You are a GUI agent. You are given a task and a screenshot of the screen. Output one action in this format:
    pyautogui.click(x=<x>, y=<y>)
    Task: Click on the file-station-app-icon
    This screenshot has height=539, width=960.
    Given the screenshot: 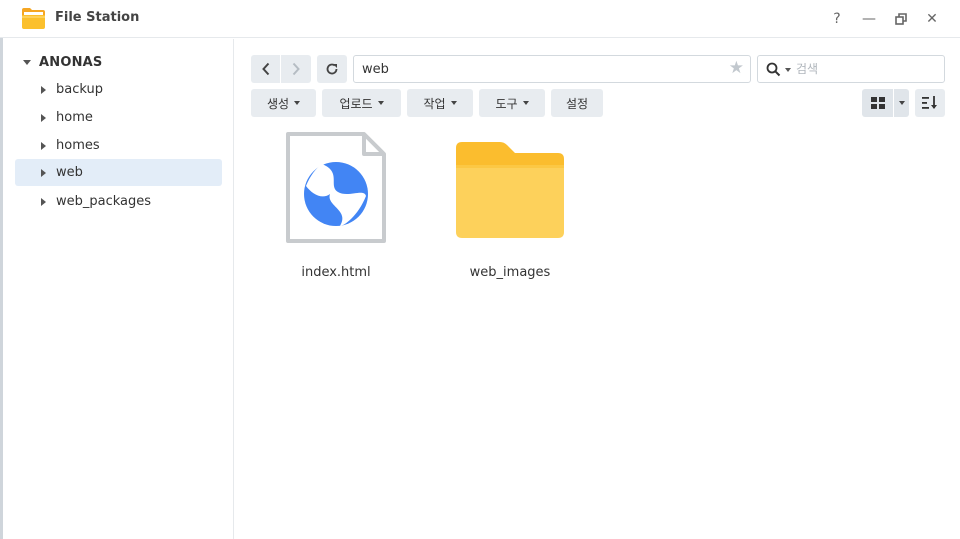 What is the action you would take?
    pyautogui.click(x=33, y=18)
    